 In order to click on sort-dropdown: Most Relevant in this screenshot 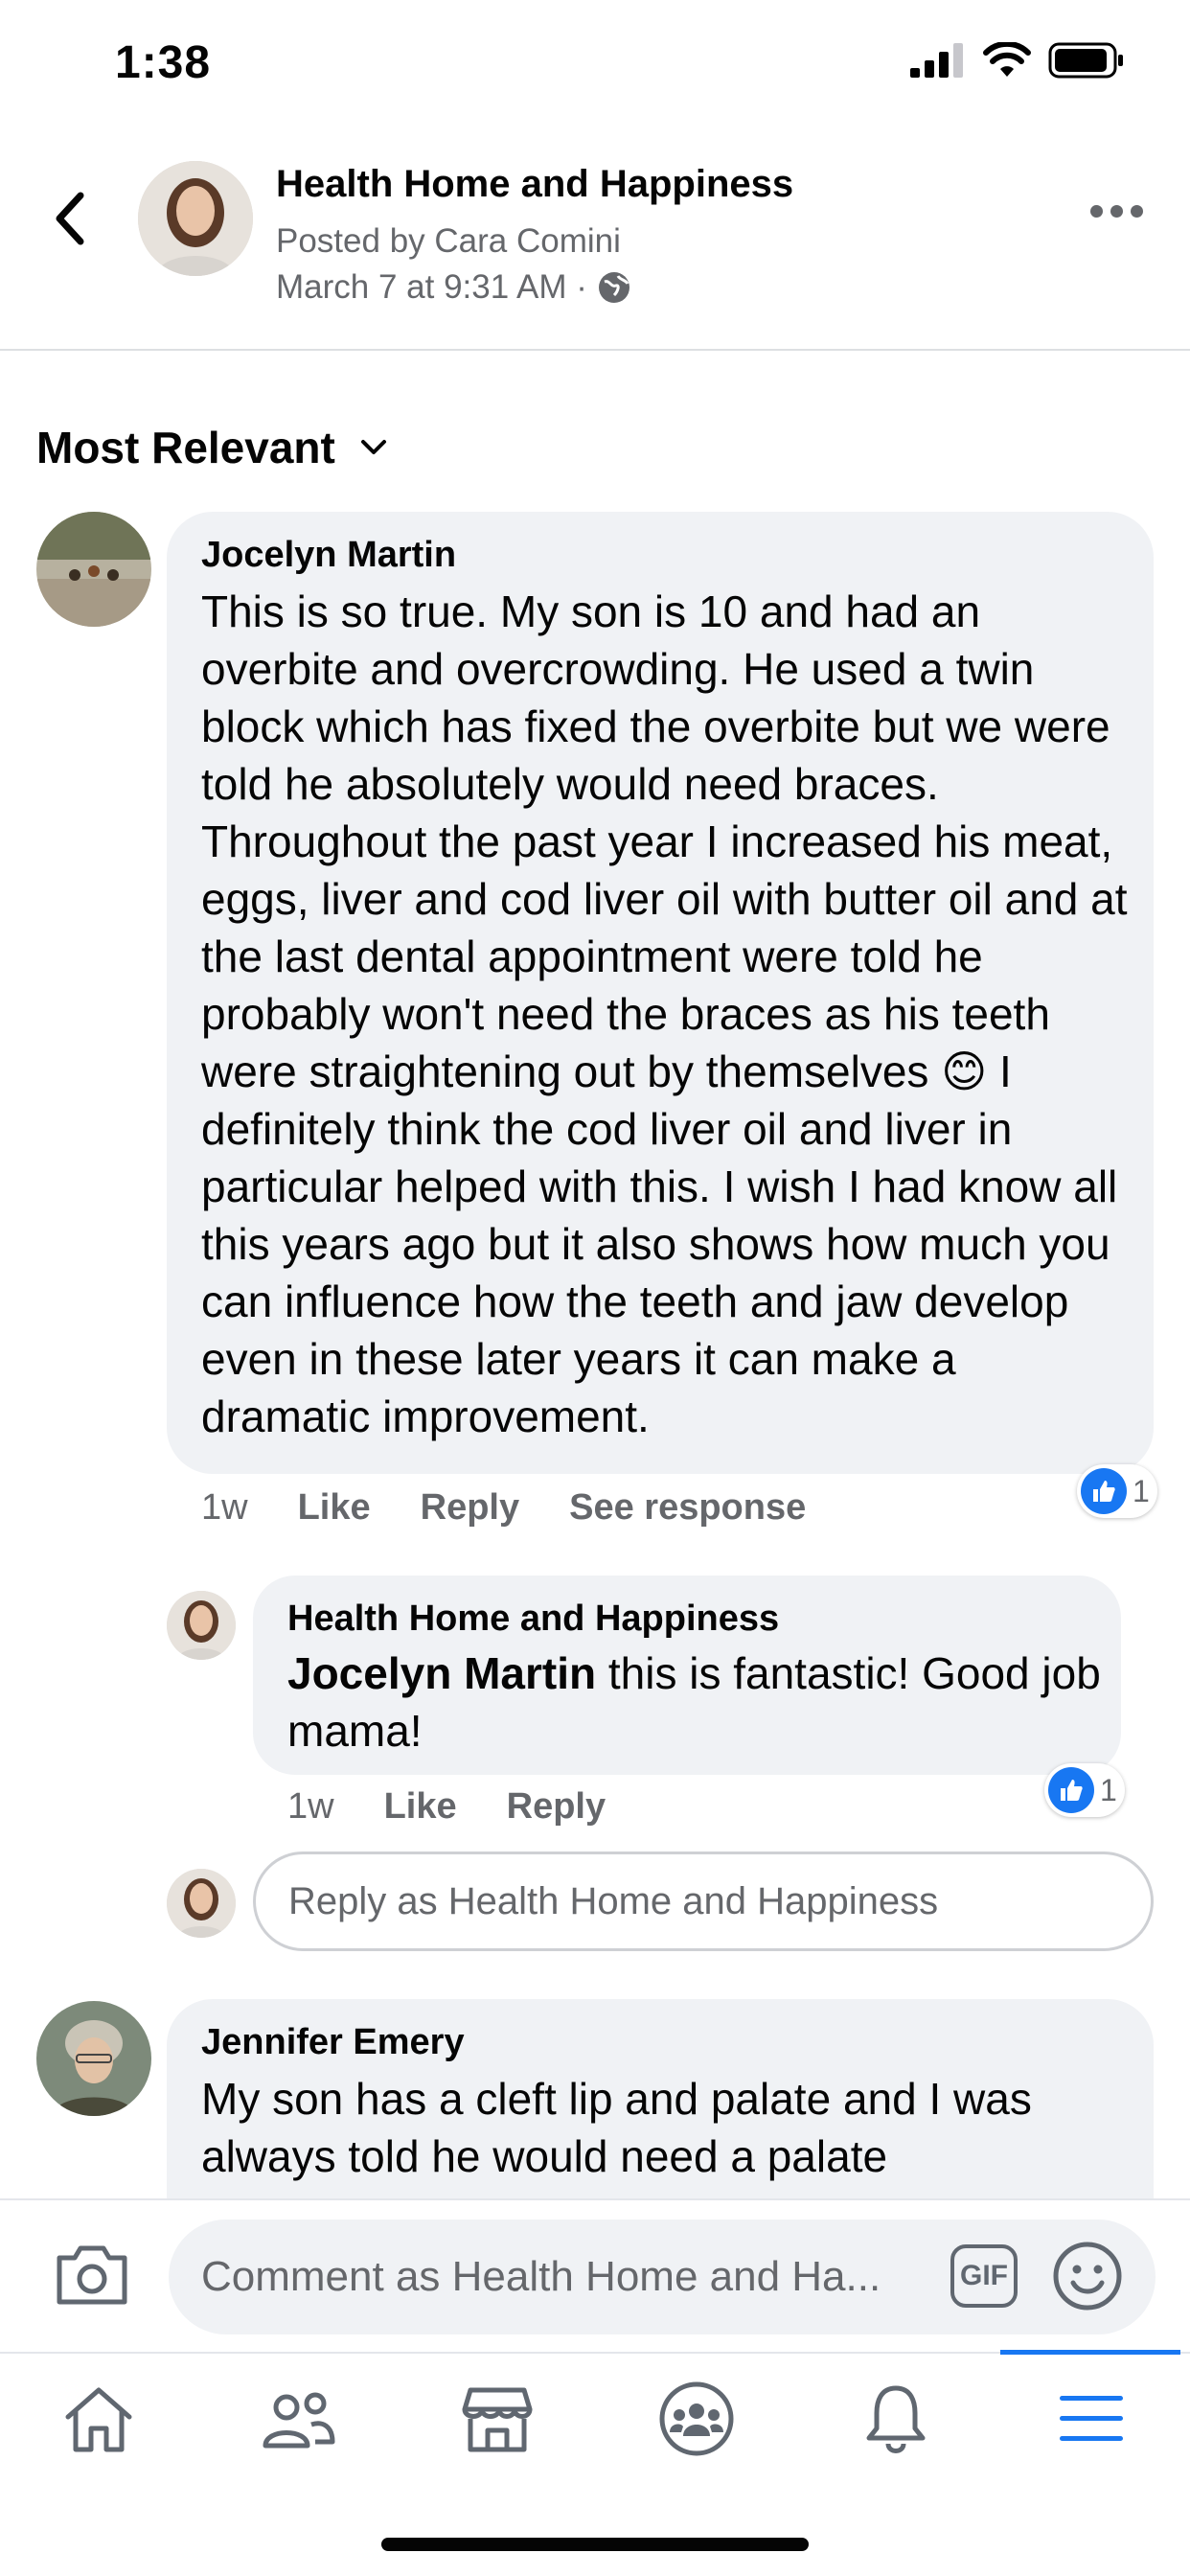, I will do `click(212, 447)`.